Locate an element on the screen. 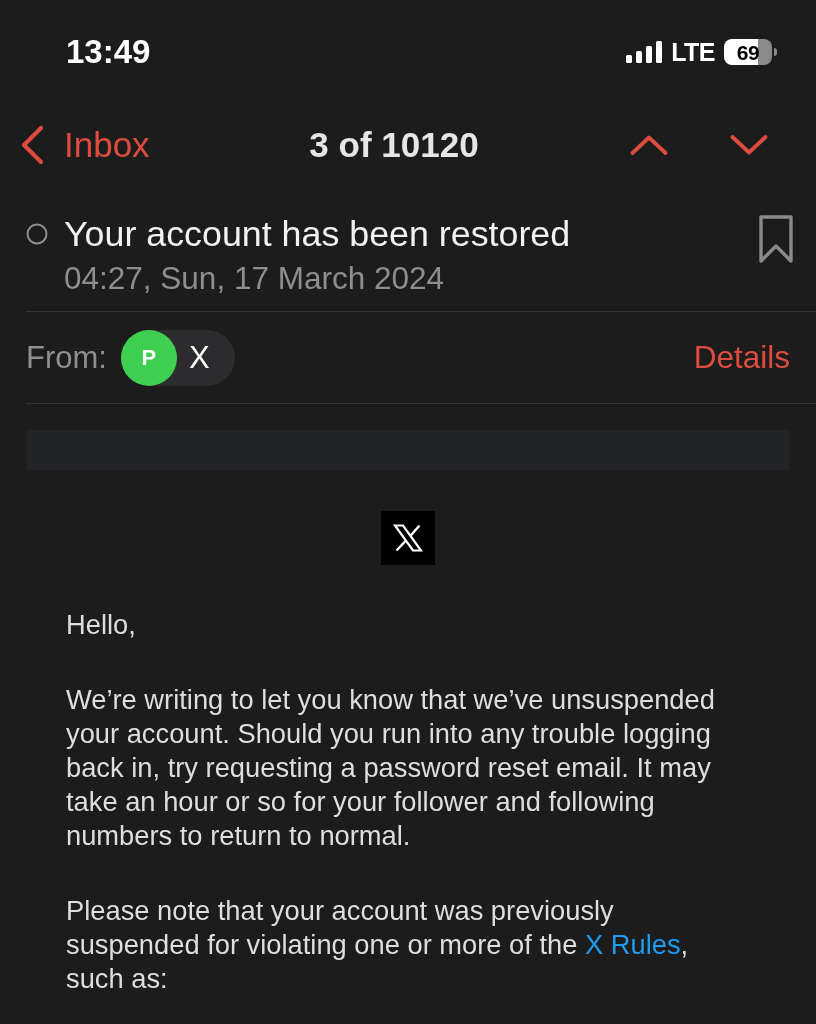 The image size is (816, 1024). chevron-up-icon is located at coordinates (649, 145).